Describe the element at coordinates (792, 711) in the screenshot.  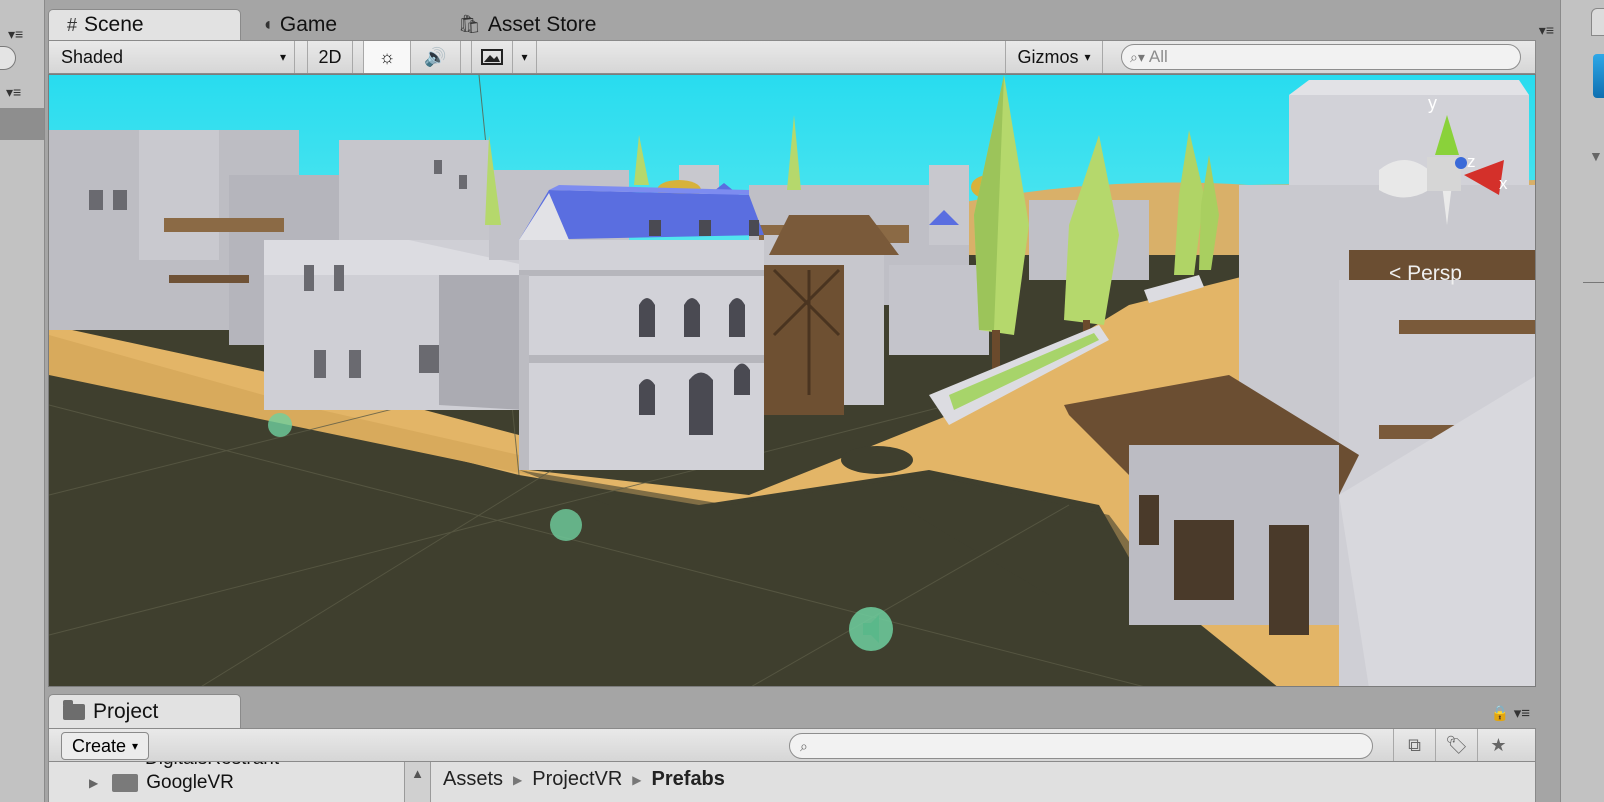
I see `project-tabbar: Project 🔒 ▾≡` at that location.